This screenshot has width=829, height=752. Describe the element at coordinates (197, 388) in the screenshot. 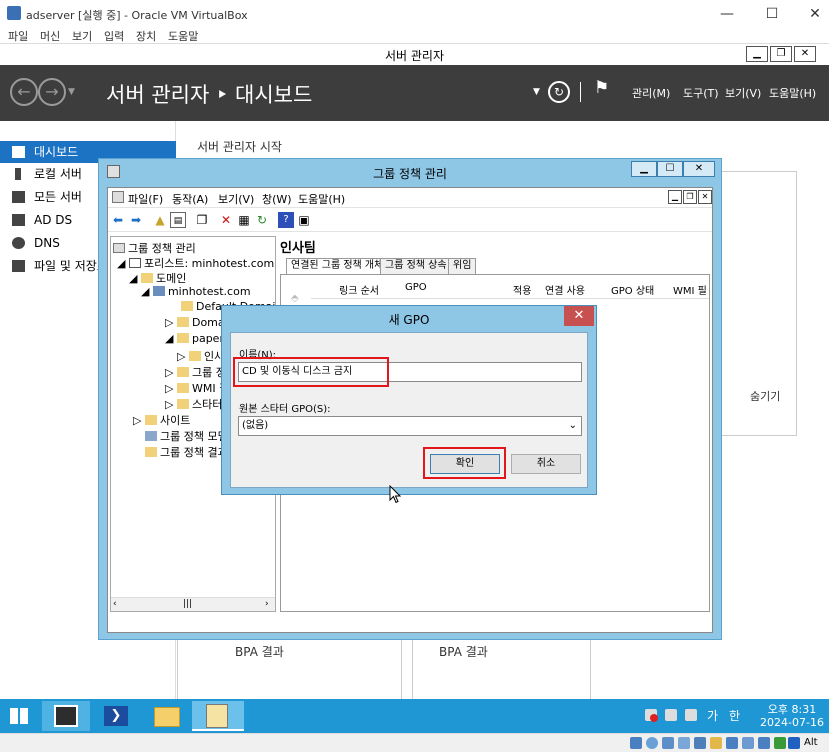

I see `tree-node-wmi-filters: ▷ WMI 필` at that location.